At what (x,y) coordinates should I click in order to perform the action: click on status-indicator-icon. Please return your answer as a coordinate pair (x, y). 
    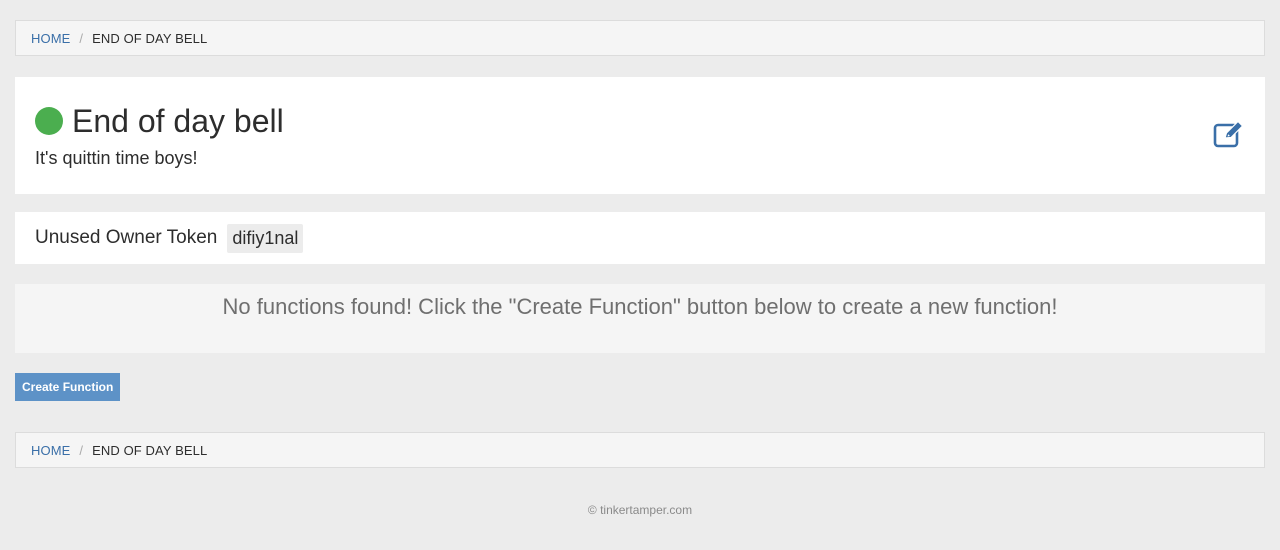
    Looking at the image, I should click on (49, 121).